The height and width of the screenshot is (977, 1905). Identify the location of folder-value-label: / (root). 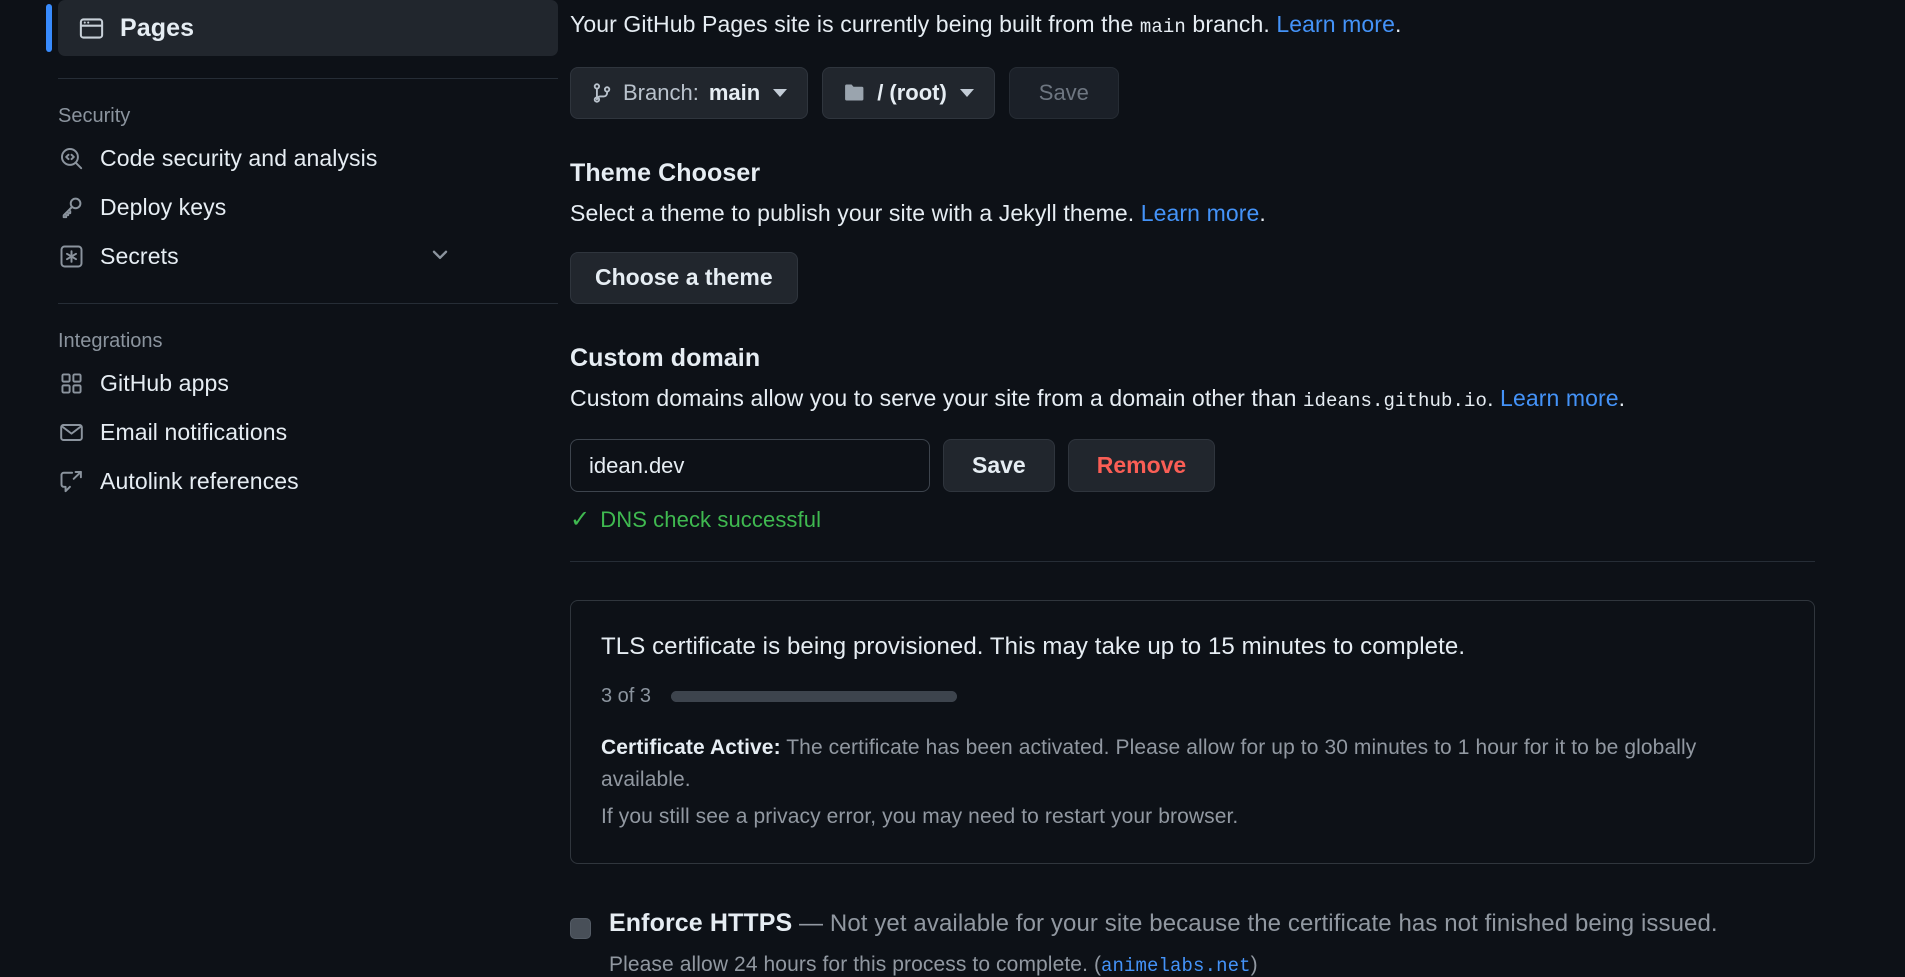
(912, 92).